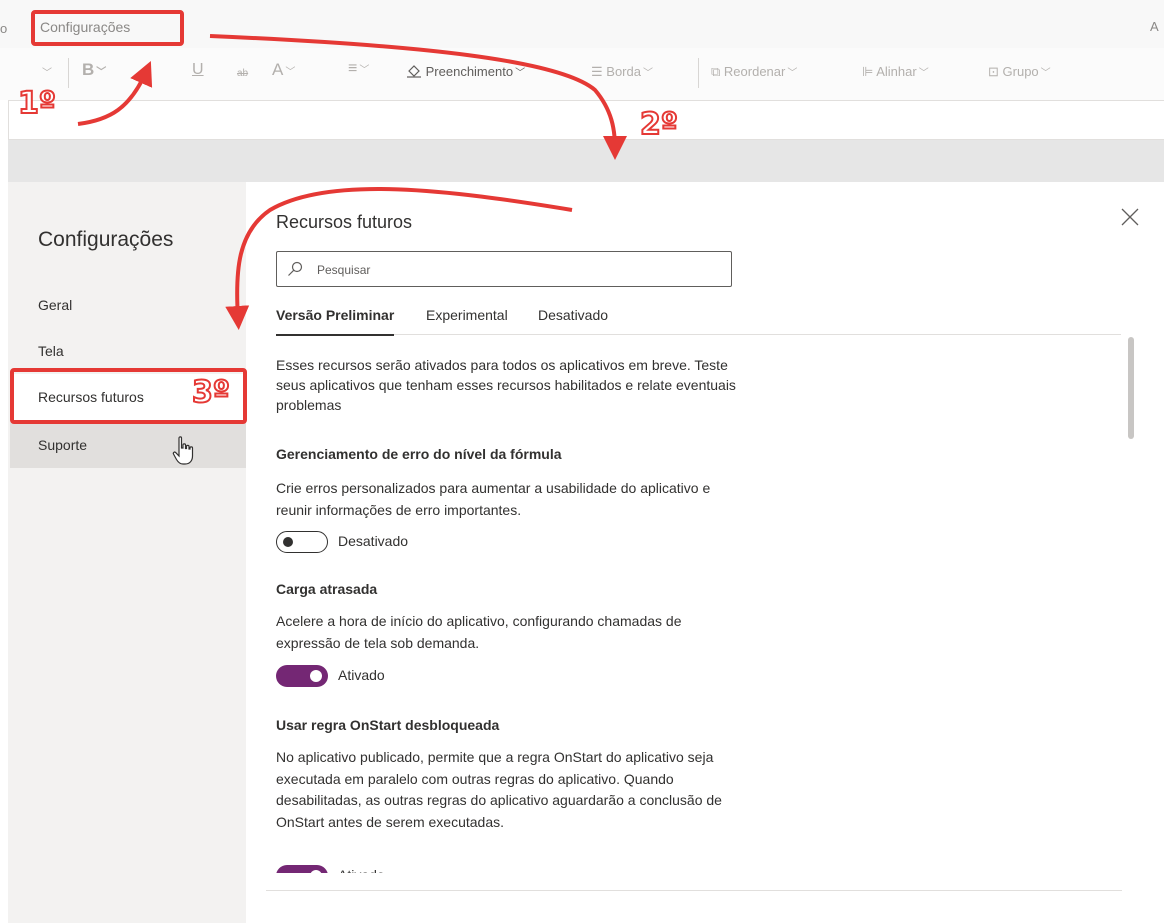 The height and width of the screenshot is (923, 1164). I want to click on hand-cursor-icon, so click(183, 450).